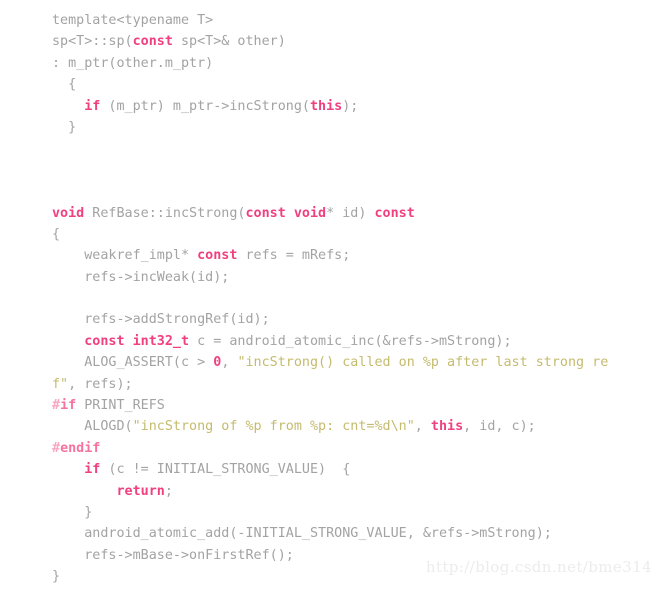 Image resolution: width=664 pixels, height=593 pixels. What do you see at coordinates (168, 491) in the screenshot?
I see `code-token-plain: ;` at bounding box center [168, 491].